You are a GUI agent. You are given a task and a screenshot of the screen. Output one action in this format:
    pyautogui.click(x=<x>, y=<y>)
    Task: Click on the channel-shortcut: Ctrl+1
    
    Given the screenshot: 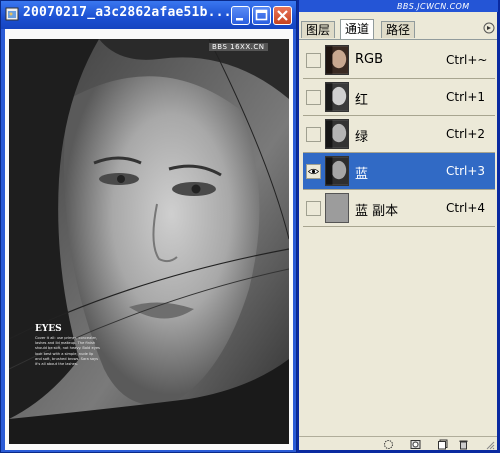 What is the action you would take?
    pyautogui.click(x=466, y=97)
    